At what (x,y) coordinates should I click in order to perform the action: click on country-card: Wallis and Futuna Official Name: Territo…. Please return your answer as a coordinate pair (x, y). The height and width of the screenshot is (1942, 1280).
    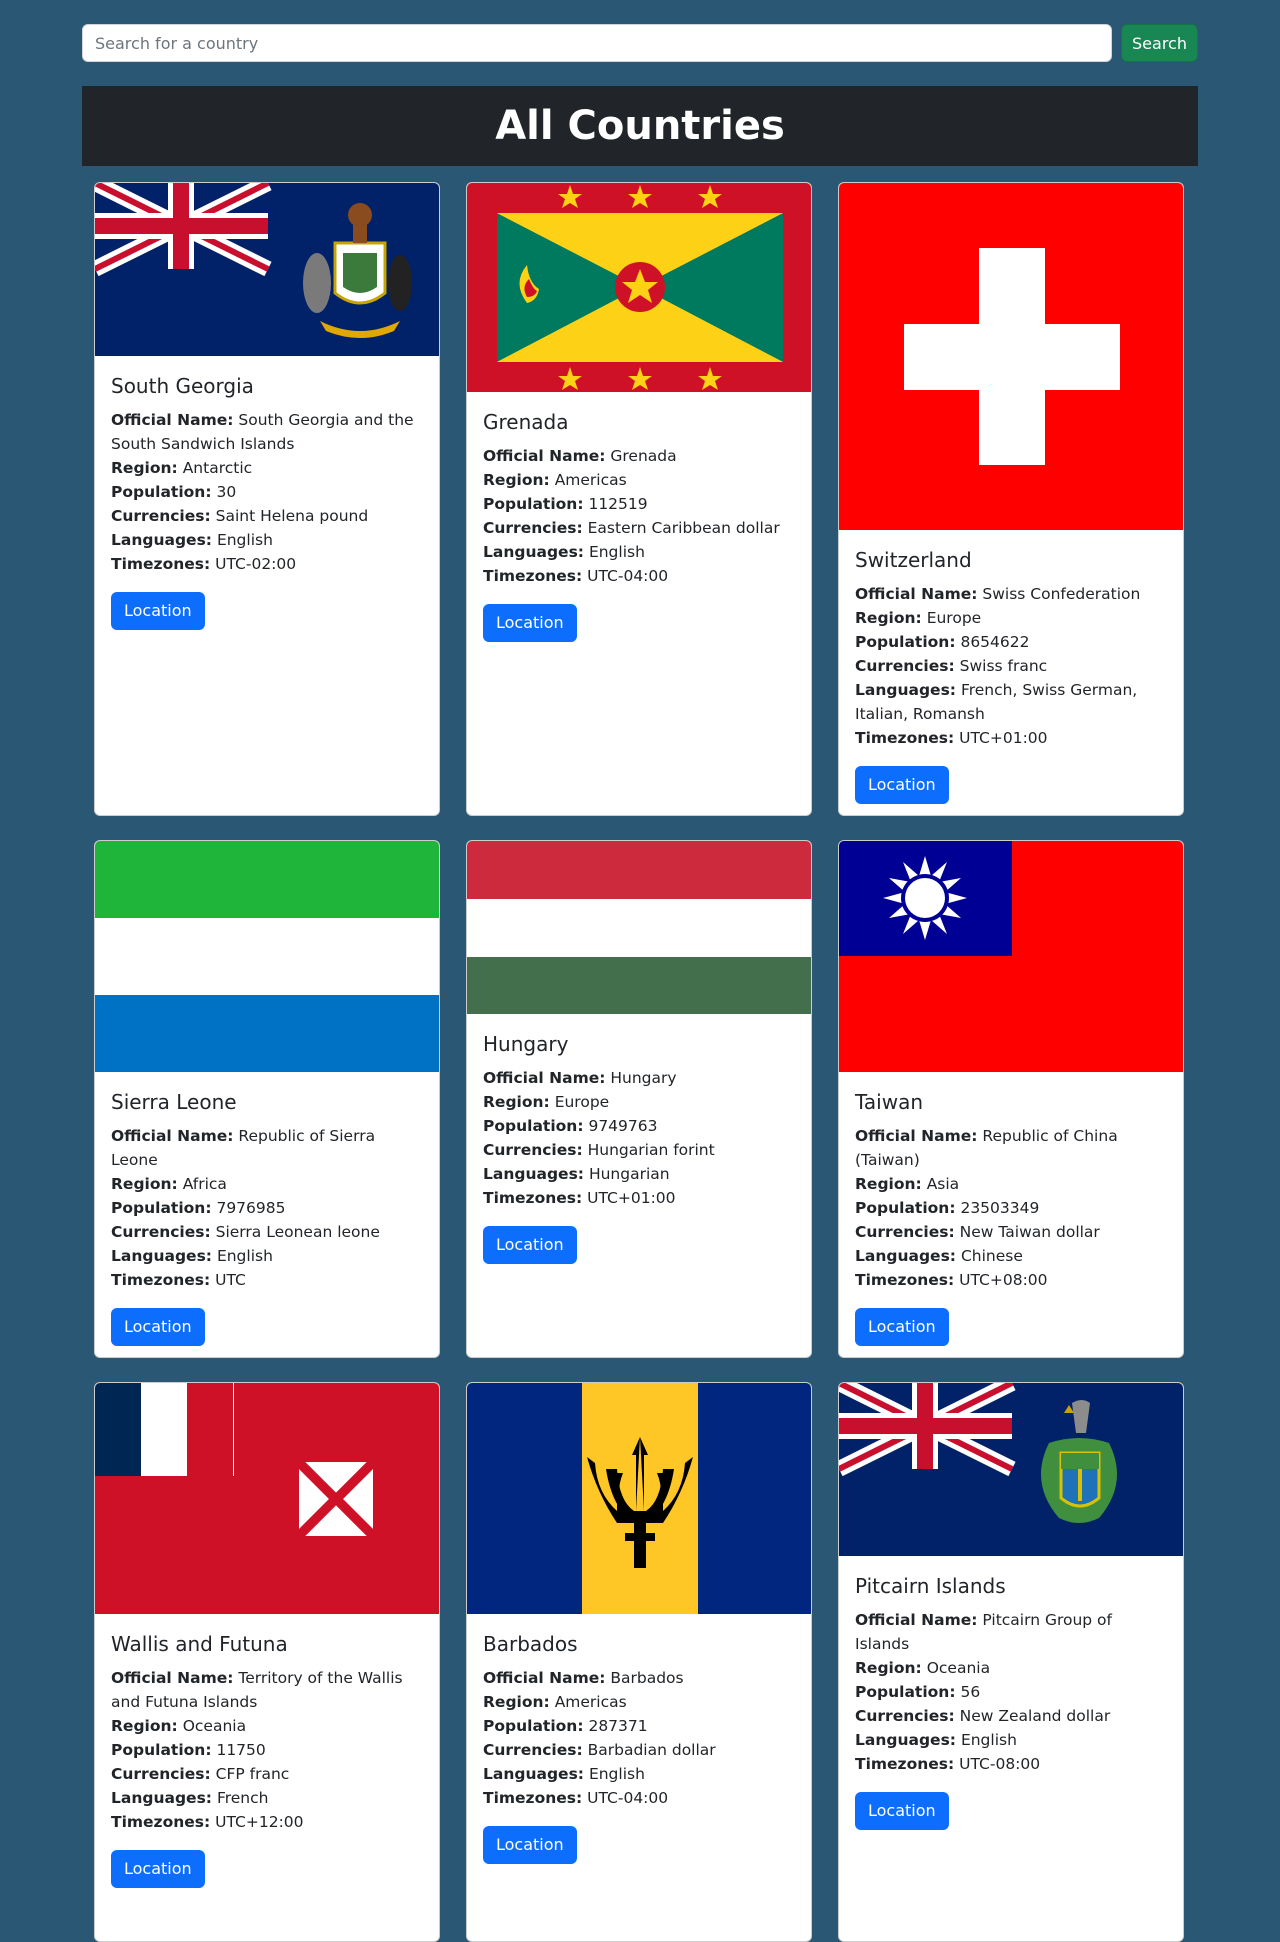
    Looking at the image, I should click on (267, 1662).